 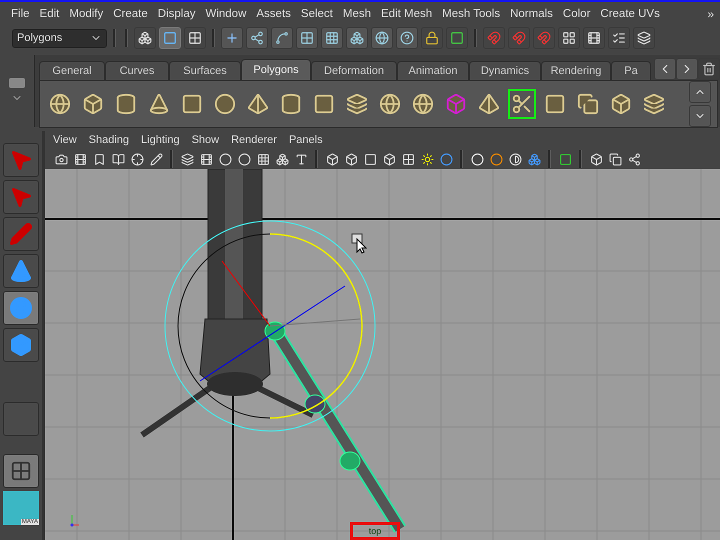 What do you see at coordinates (137, 159) in the screenshot?
I see `crosshair-button` at bounding box center [137, 159].